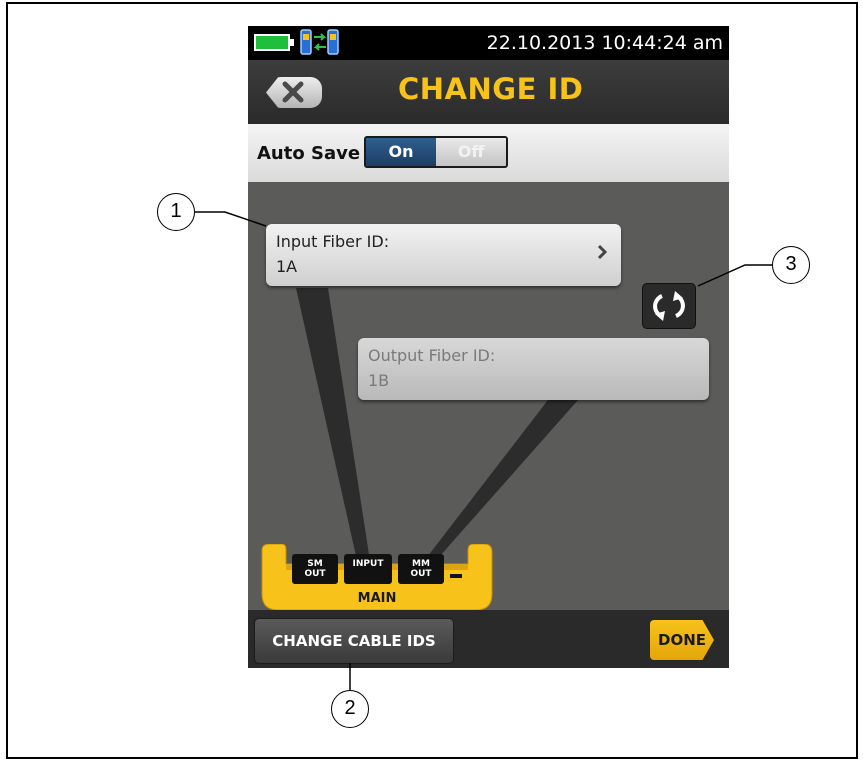  What do you see at coordinates (176, 212) in the screenshot?
I see `callout-1: 1` at bounding box center [176, 212].